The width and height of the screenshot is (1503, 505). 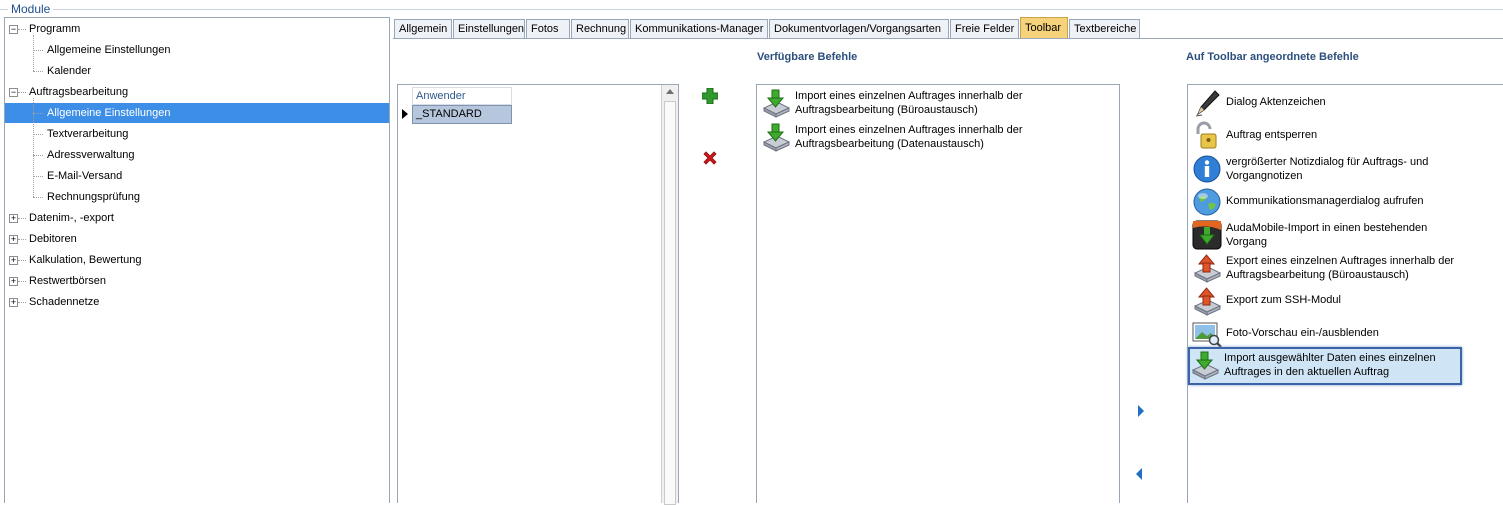 I want to click on pen-icon, so click(x=1207, y=103).